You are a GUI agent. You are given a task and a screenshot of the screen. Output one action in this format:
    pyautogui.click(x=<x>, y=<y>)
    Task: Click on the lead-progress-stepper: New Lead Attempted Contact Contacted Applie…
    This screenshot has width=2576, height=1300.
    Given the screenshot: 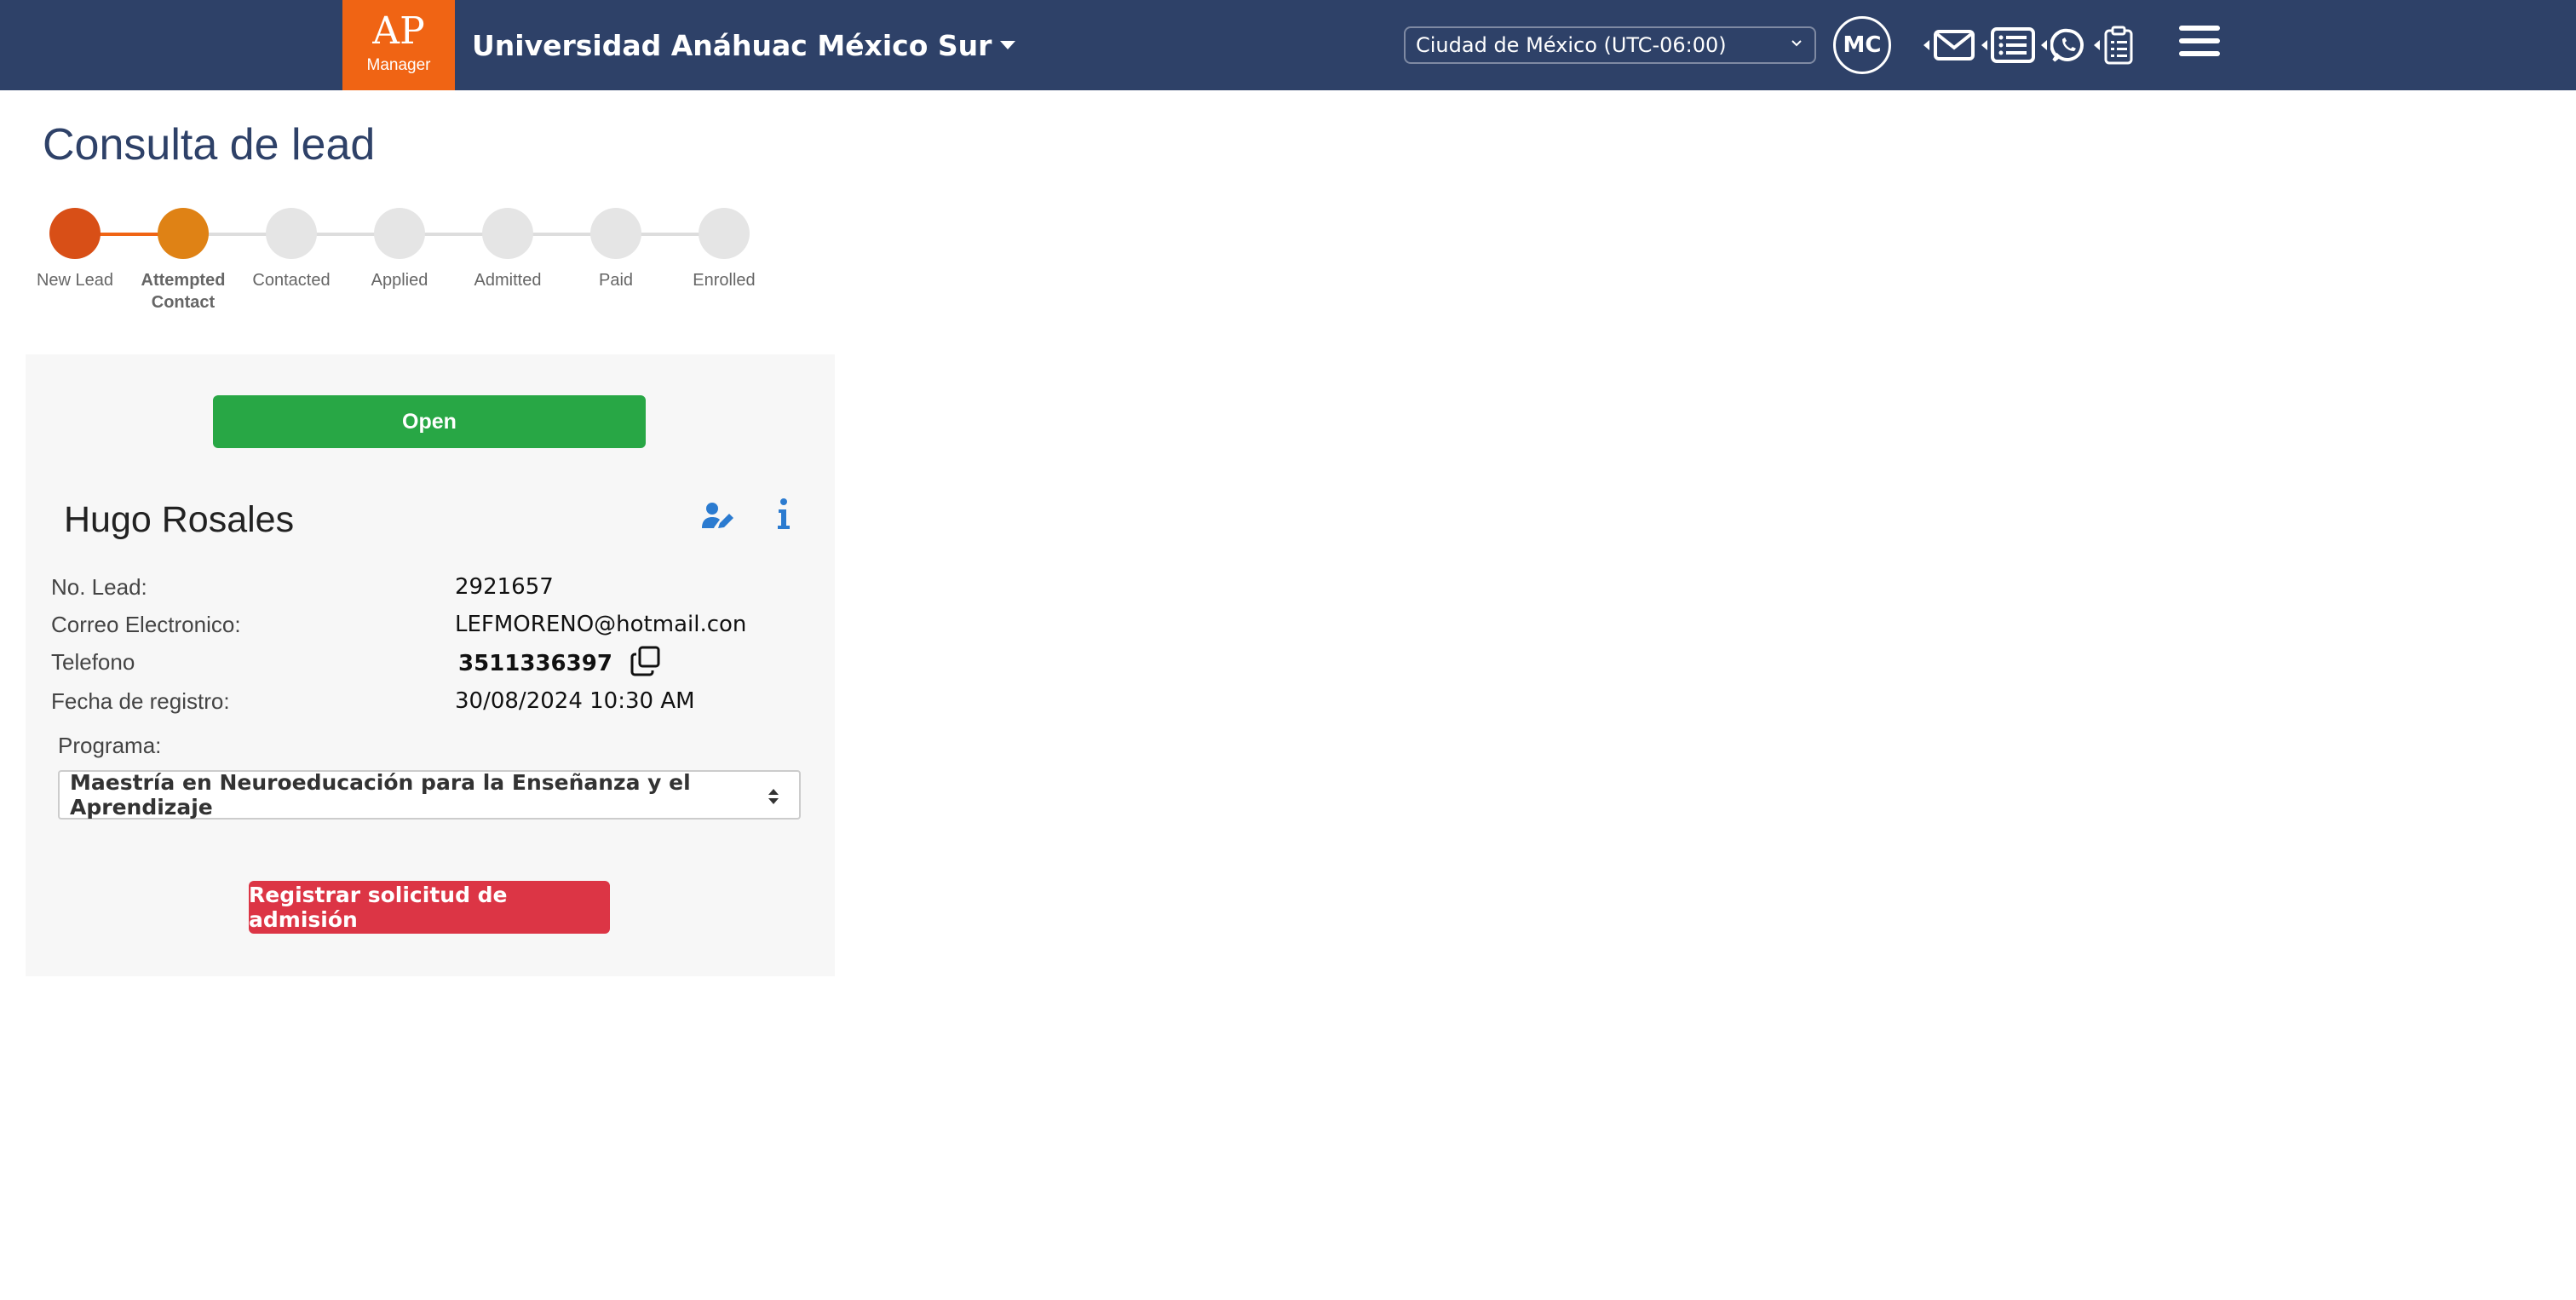 What is the action you would take?
    pyautogui.click(x=423, y=264)
    